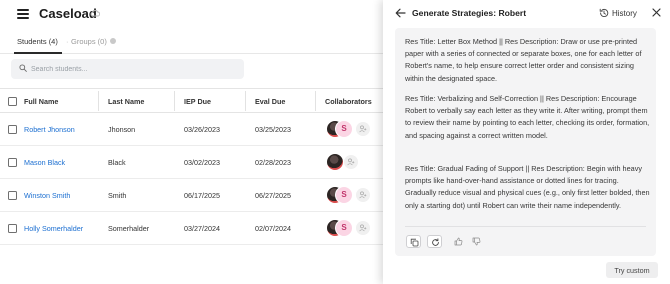 Image resolution: width=670 pixels, height=284 pixels. What do you see at coordinates (126, 101) in the screenshot?
I see `column-header-last-name: Last Name` at bounding box center [126, 101].